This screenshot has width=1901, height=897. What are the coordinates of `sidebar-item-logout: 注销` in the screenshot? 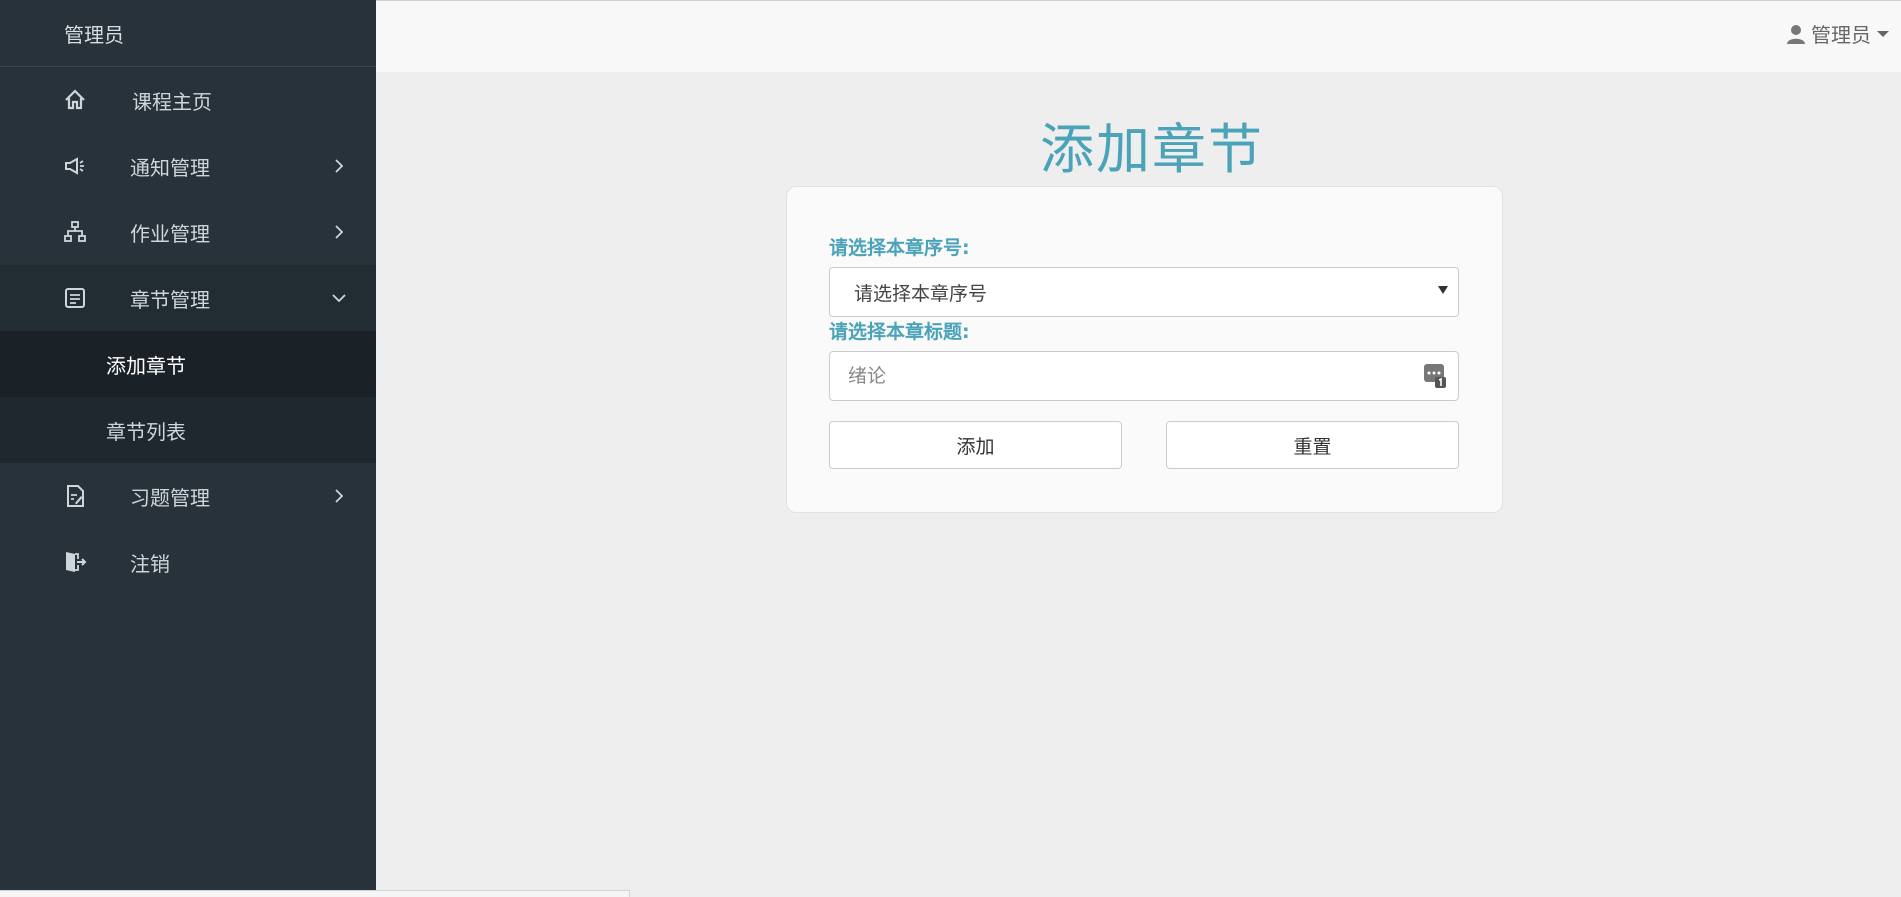 It's located at (188, 562).